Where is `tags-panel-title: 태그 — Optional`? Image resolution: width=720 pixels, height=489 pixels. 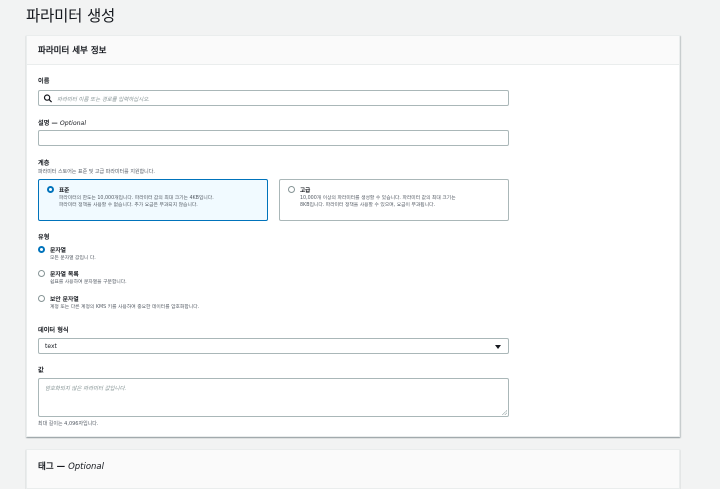 tags-panel-title: 태그 — Optional is located at coordinates (71, 466).